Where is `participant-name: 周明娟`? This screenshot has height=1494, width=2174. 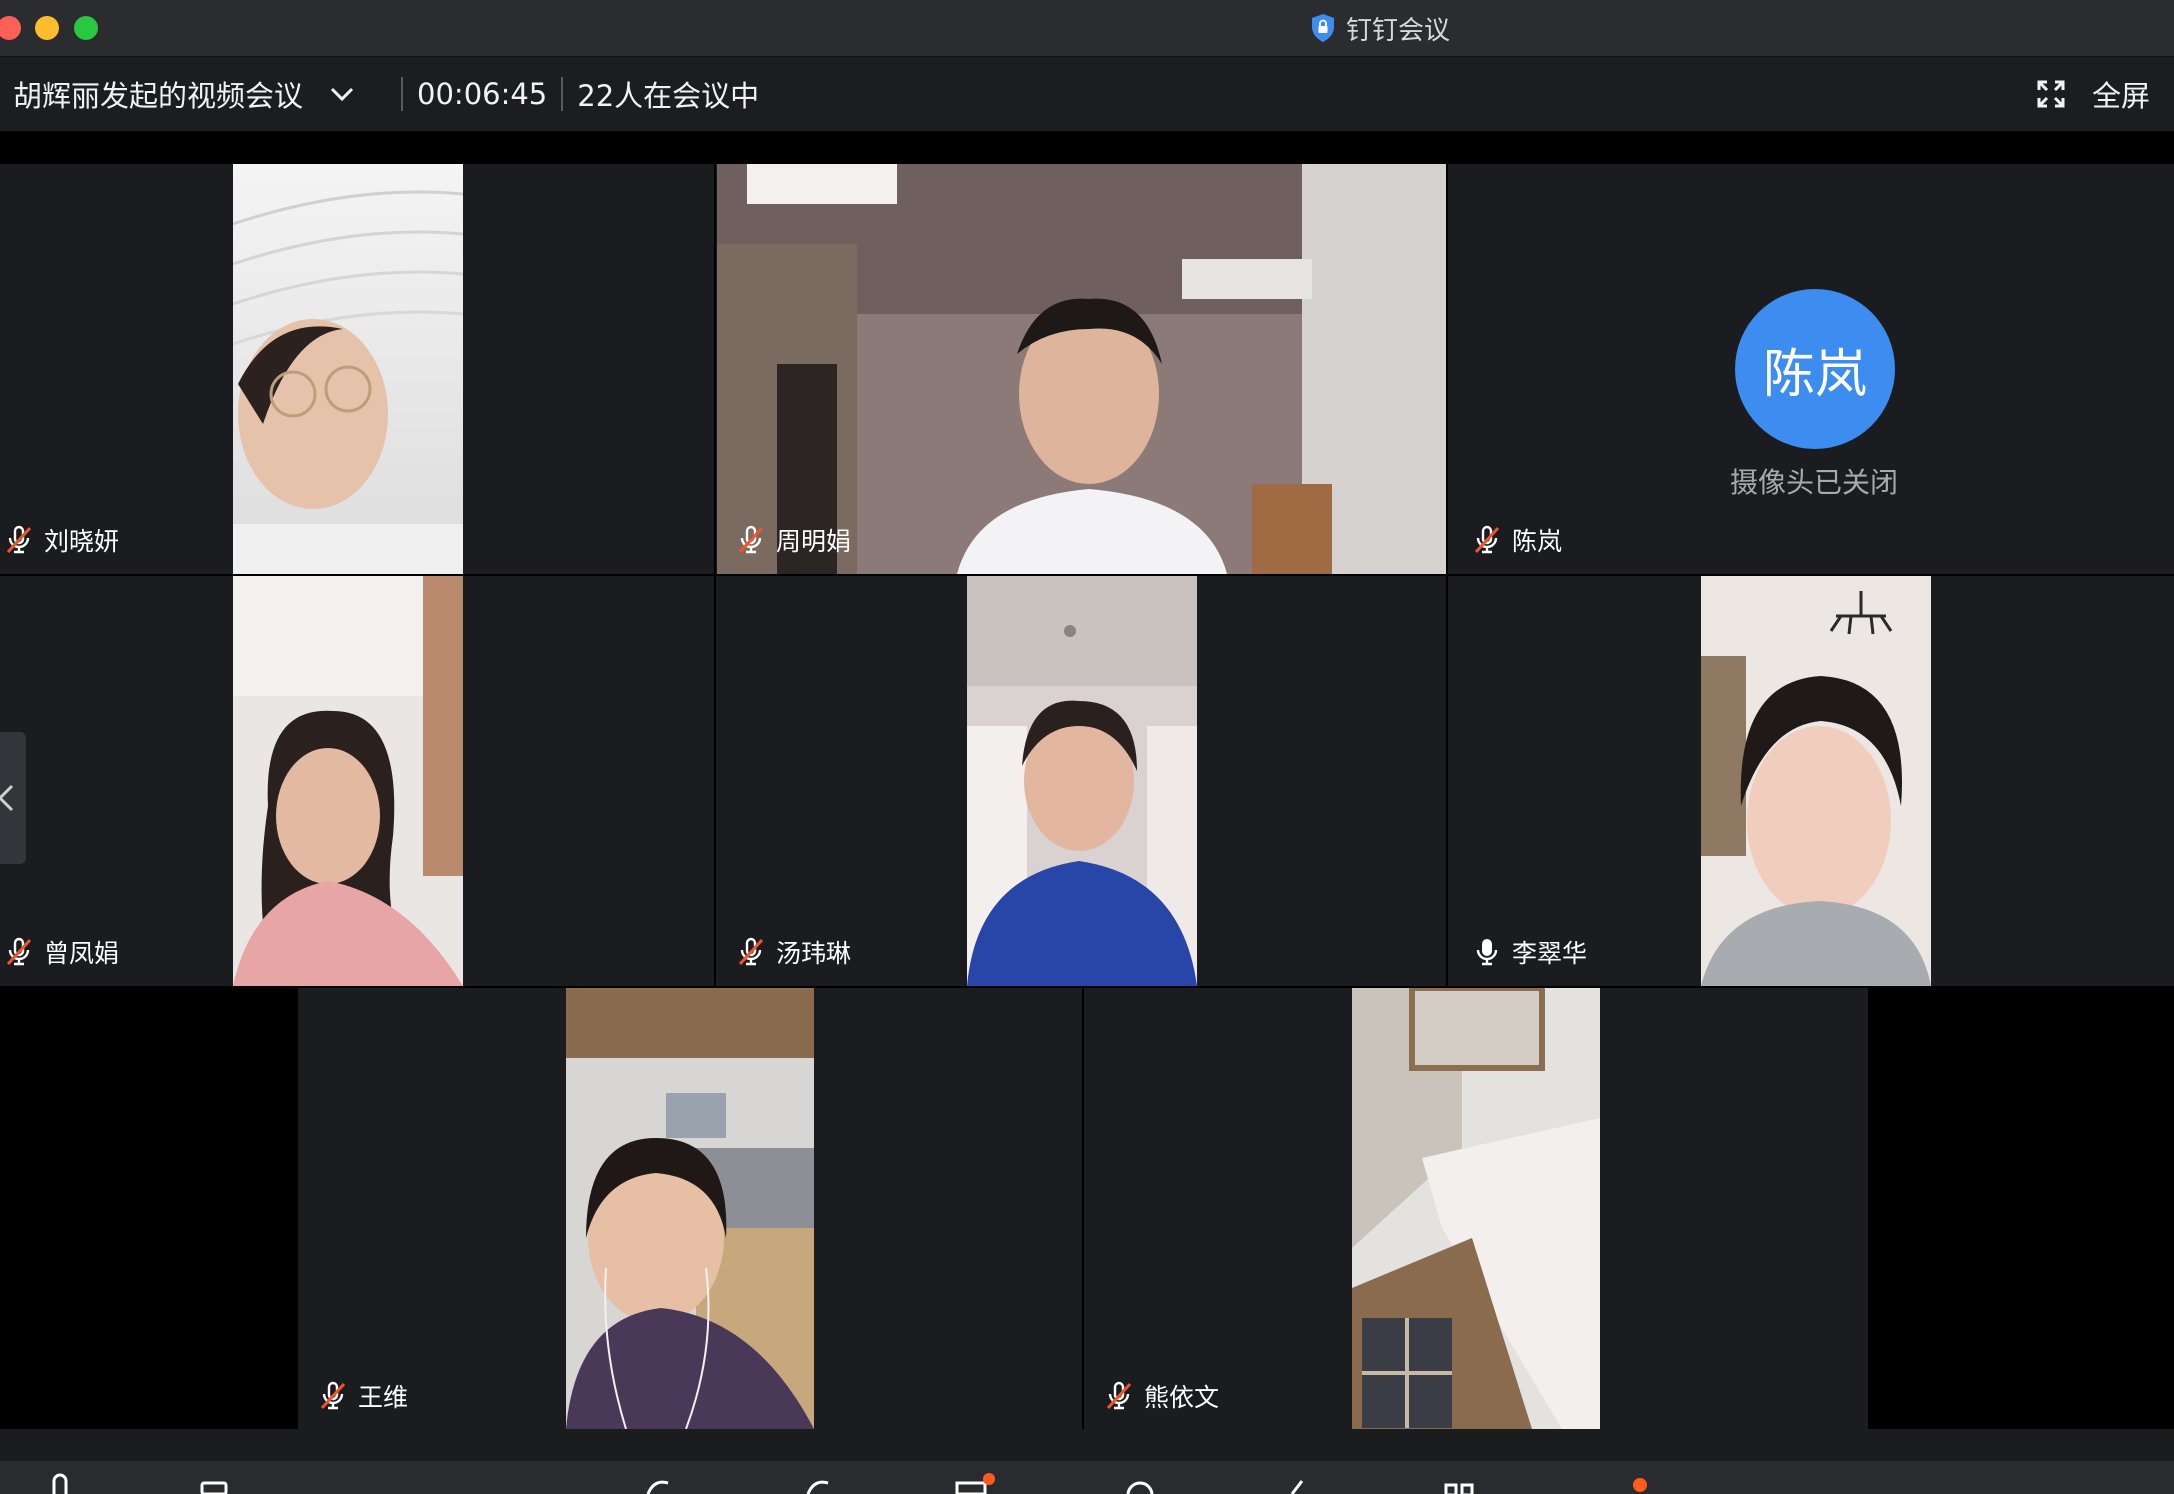
participant-name: 周明娟 is located at coordinates (814, 541).